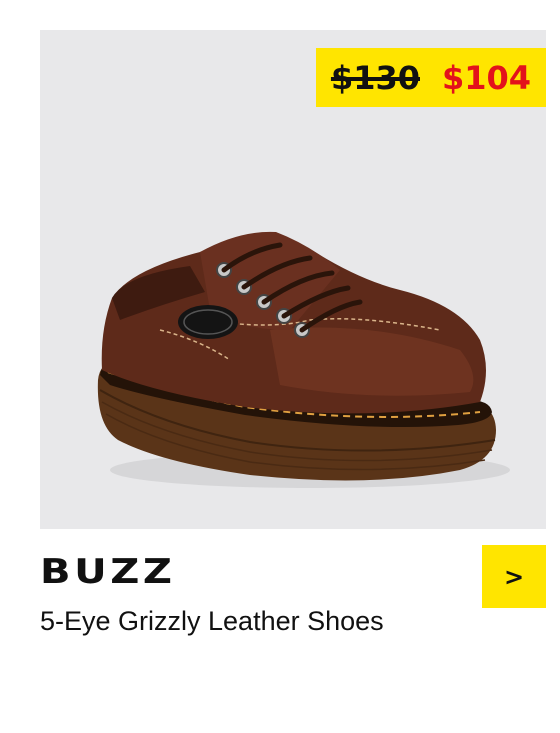 This screenshot has height=733, width=560. Describe the element at coordinates (212, 621) in the screenshot. I see `product-description: 5-Eye Grizzly Leather Shoes` at that location.